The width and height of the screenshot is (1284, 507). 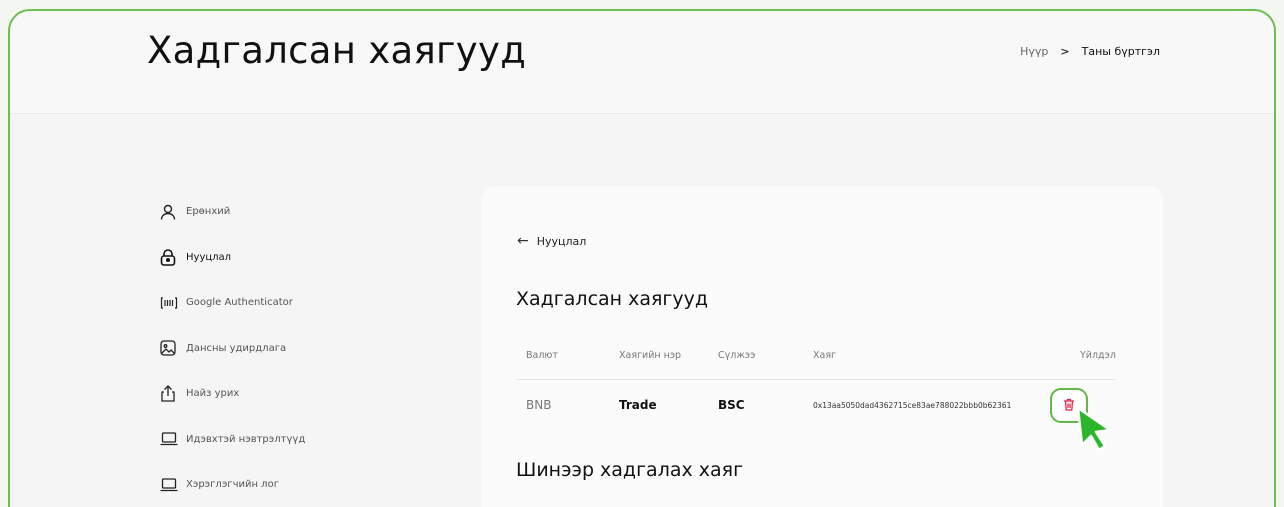 What do you see at coordinates (173, 212) in the screenshot?
I see `user-icon` at bounding box center [173, 212].